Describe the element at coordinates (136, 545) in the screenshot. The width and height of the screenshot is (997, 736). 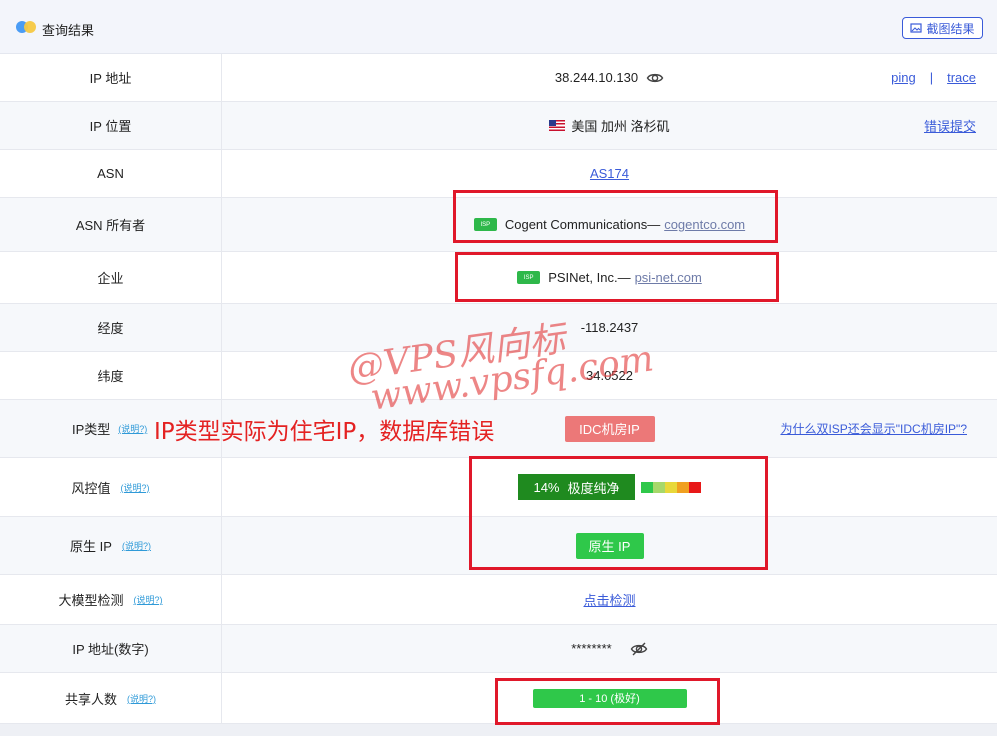
I see `native-explain-link: (说明?)` at that location.